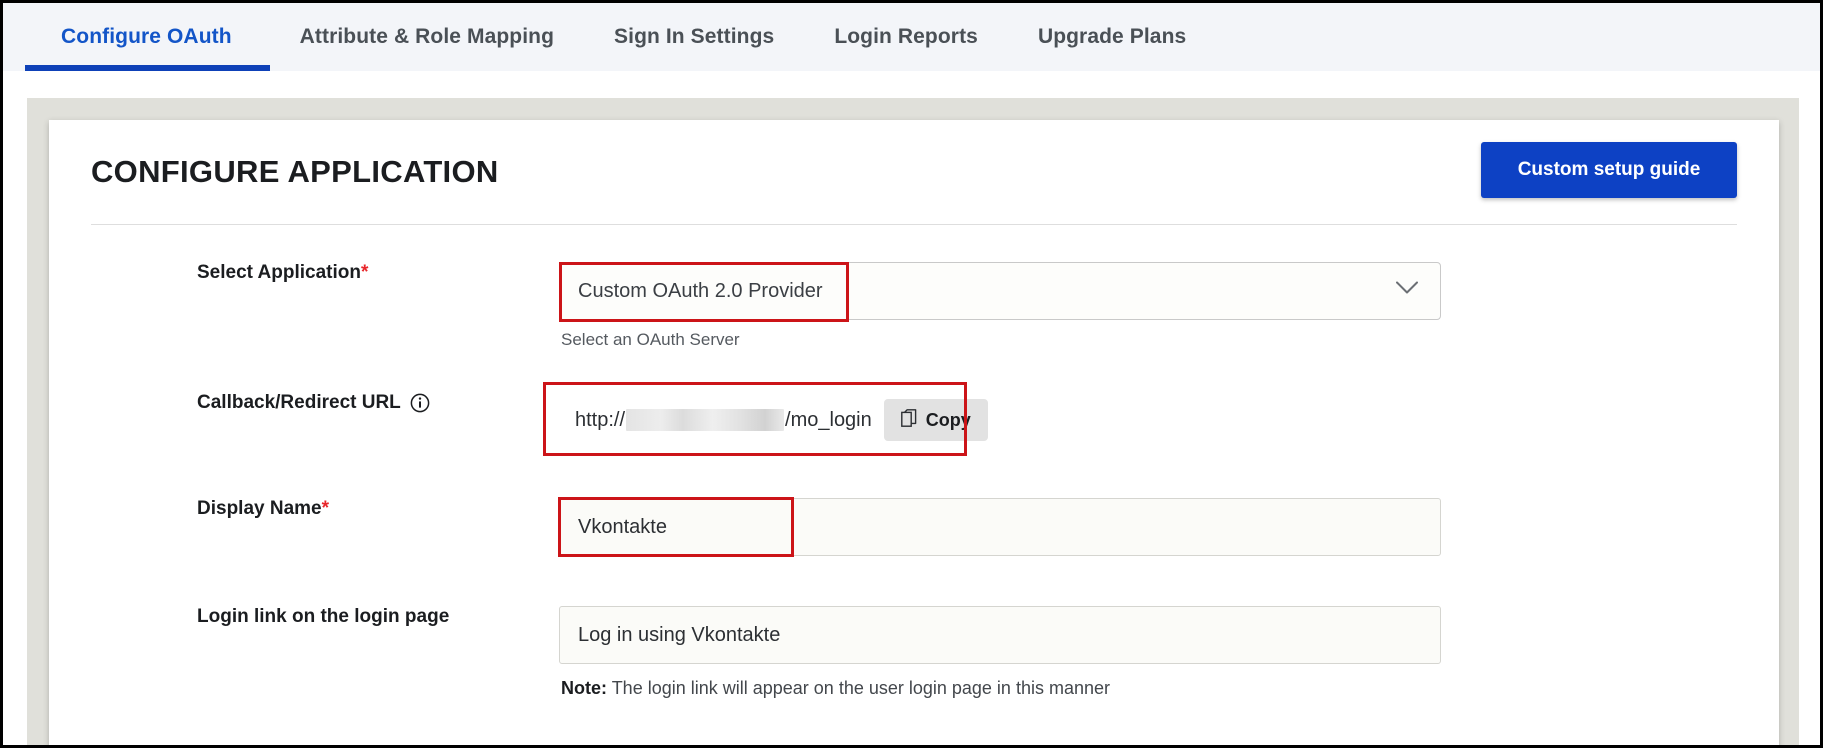  What do you see at coordinates (914, 224) in the screenshot?
I see `header-divider` at bounding box center [914, 224].